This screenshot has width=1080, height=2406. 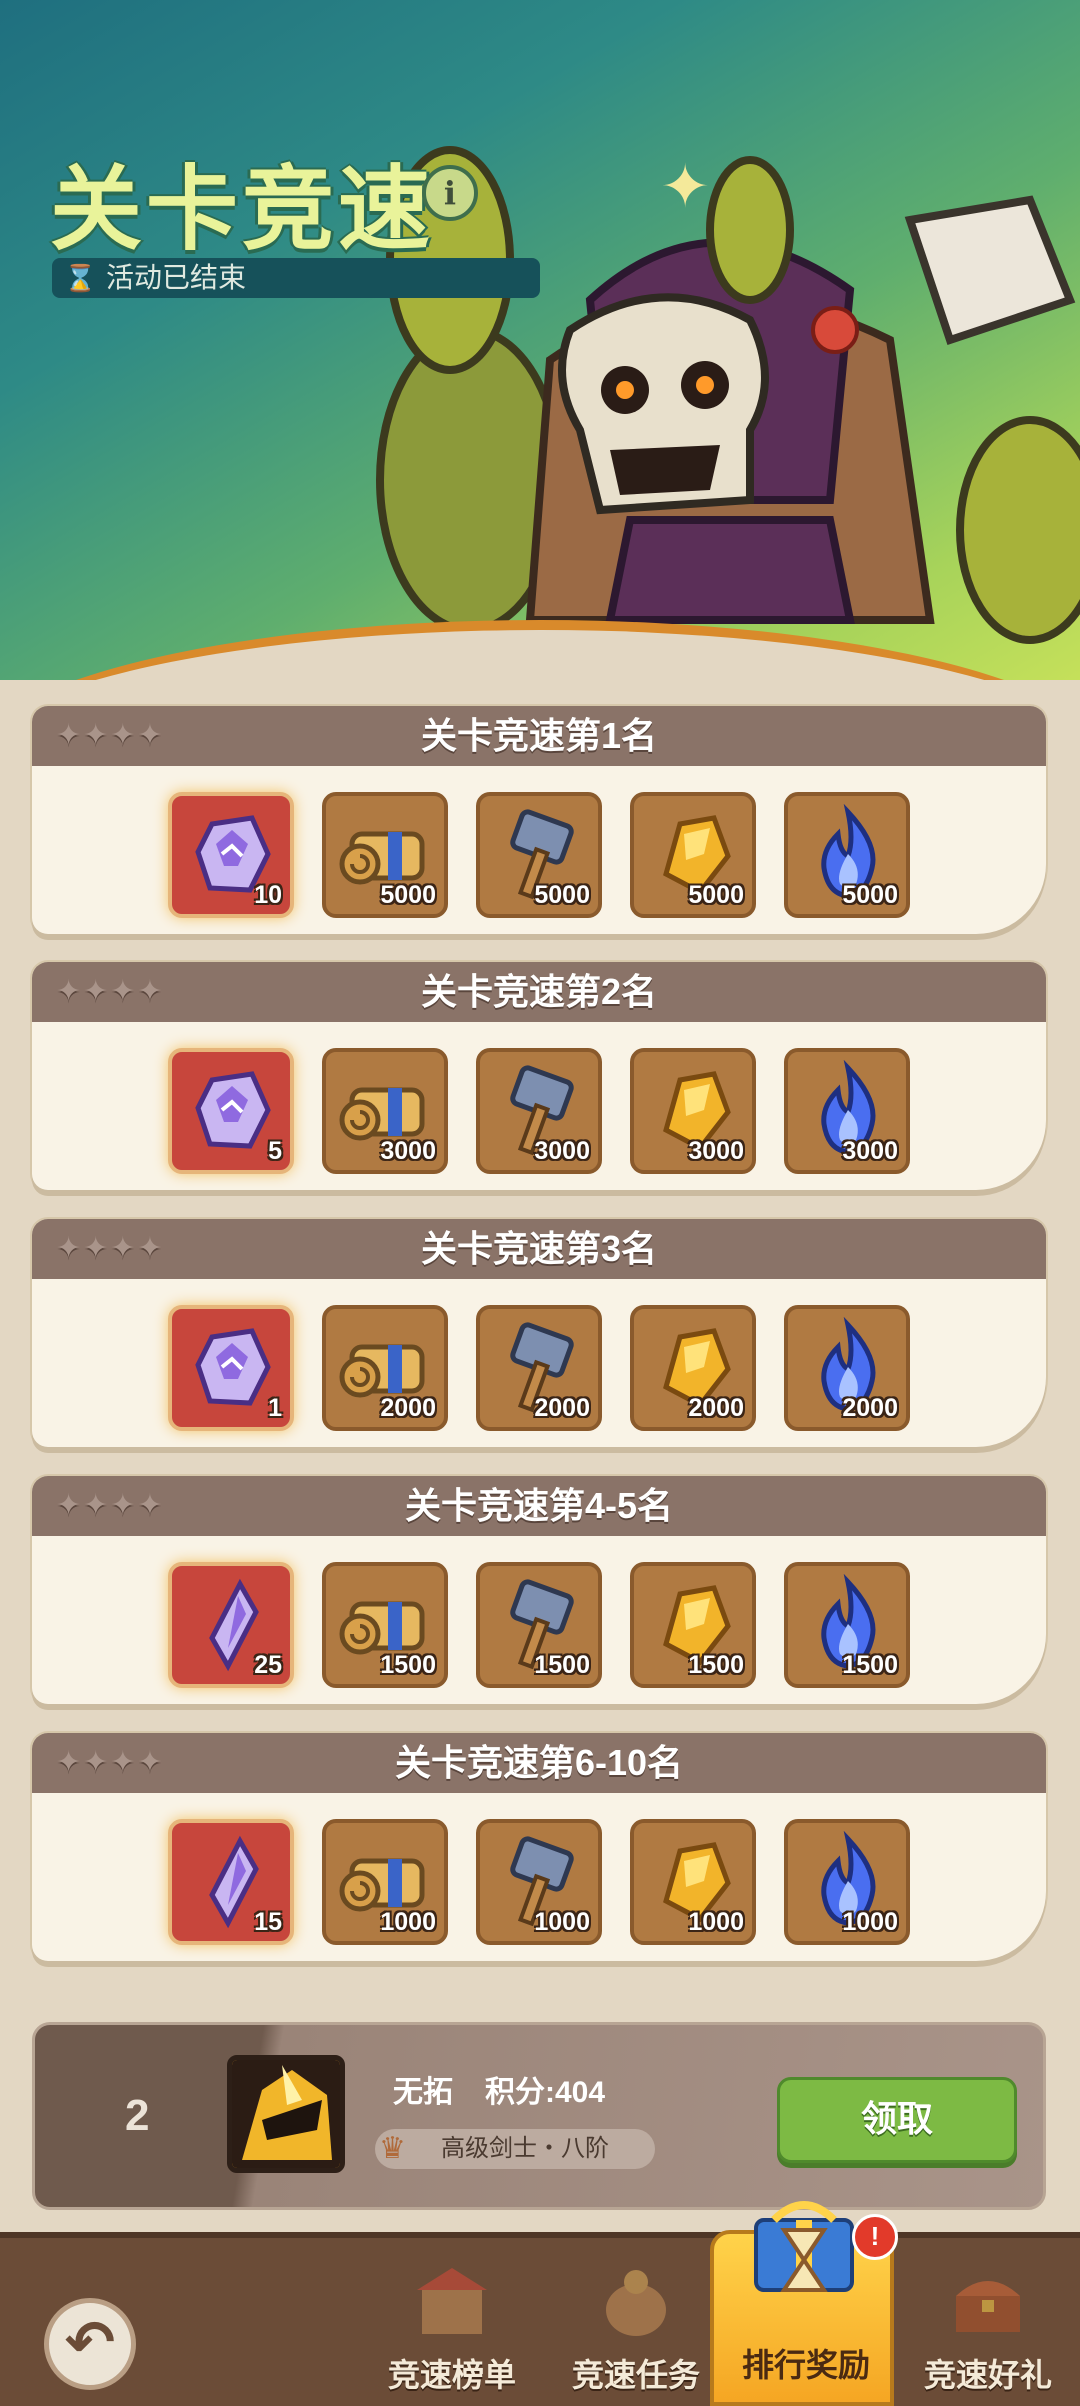 I want to click on tab-label: 竞速好礼, so click(x=987, y=2375).